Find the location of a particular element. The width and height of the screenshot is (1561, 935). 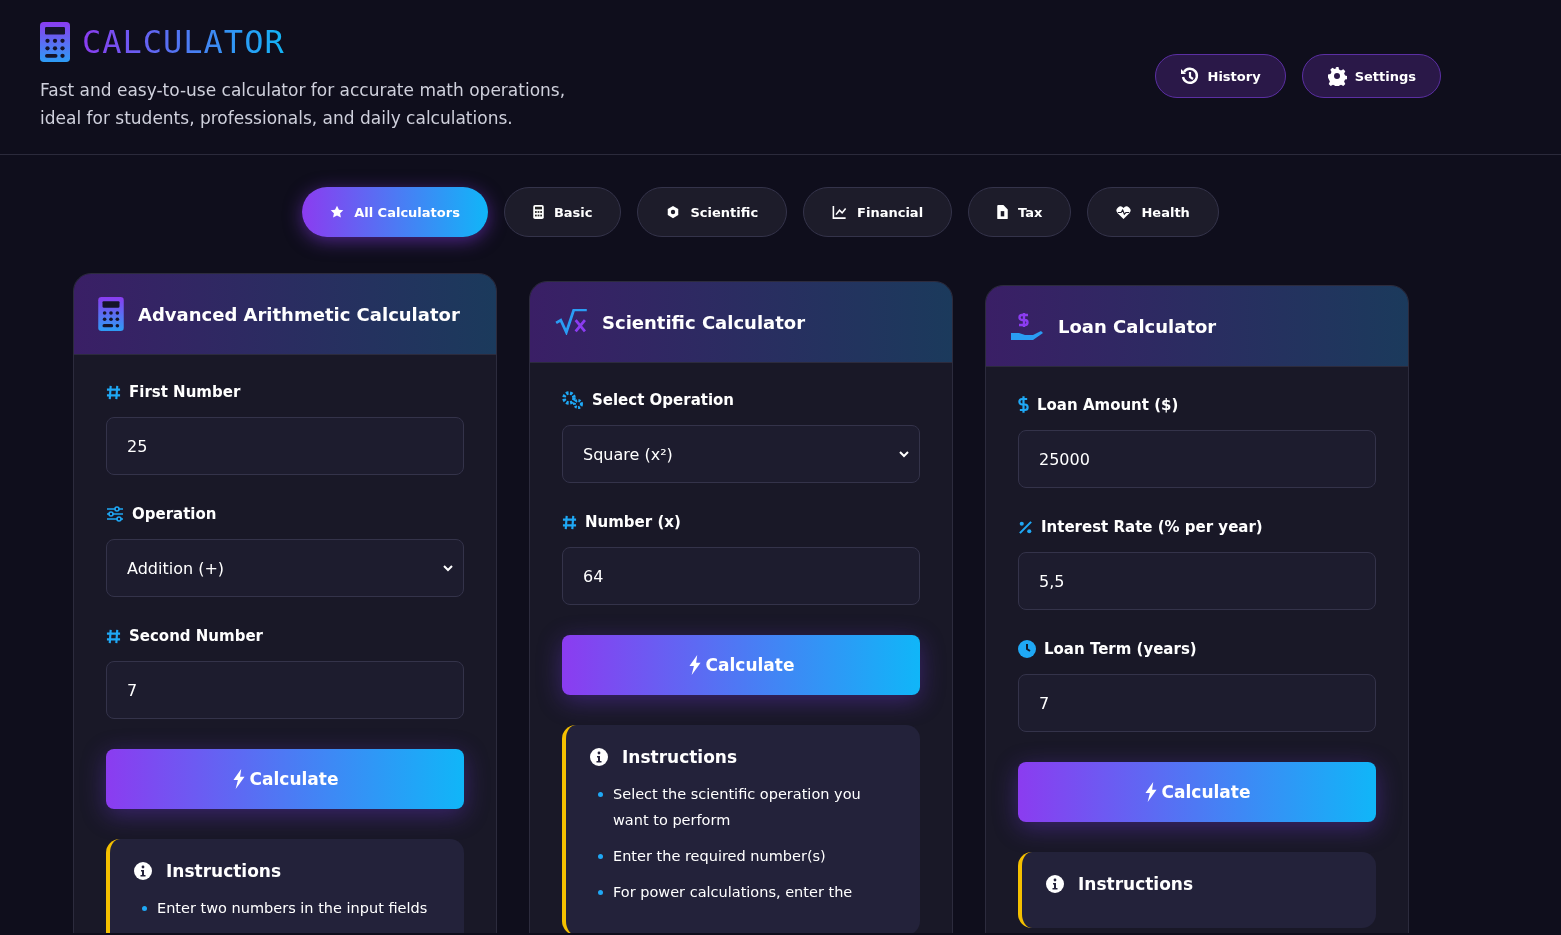

input-field: 25 is located at coordinates (285, 446).